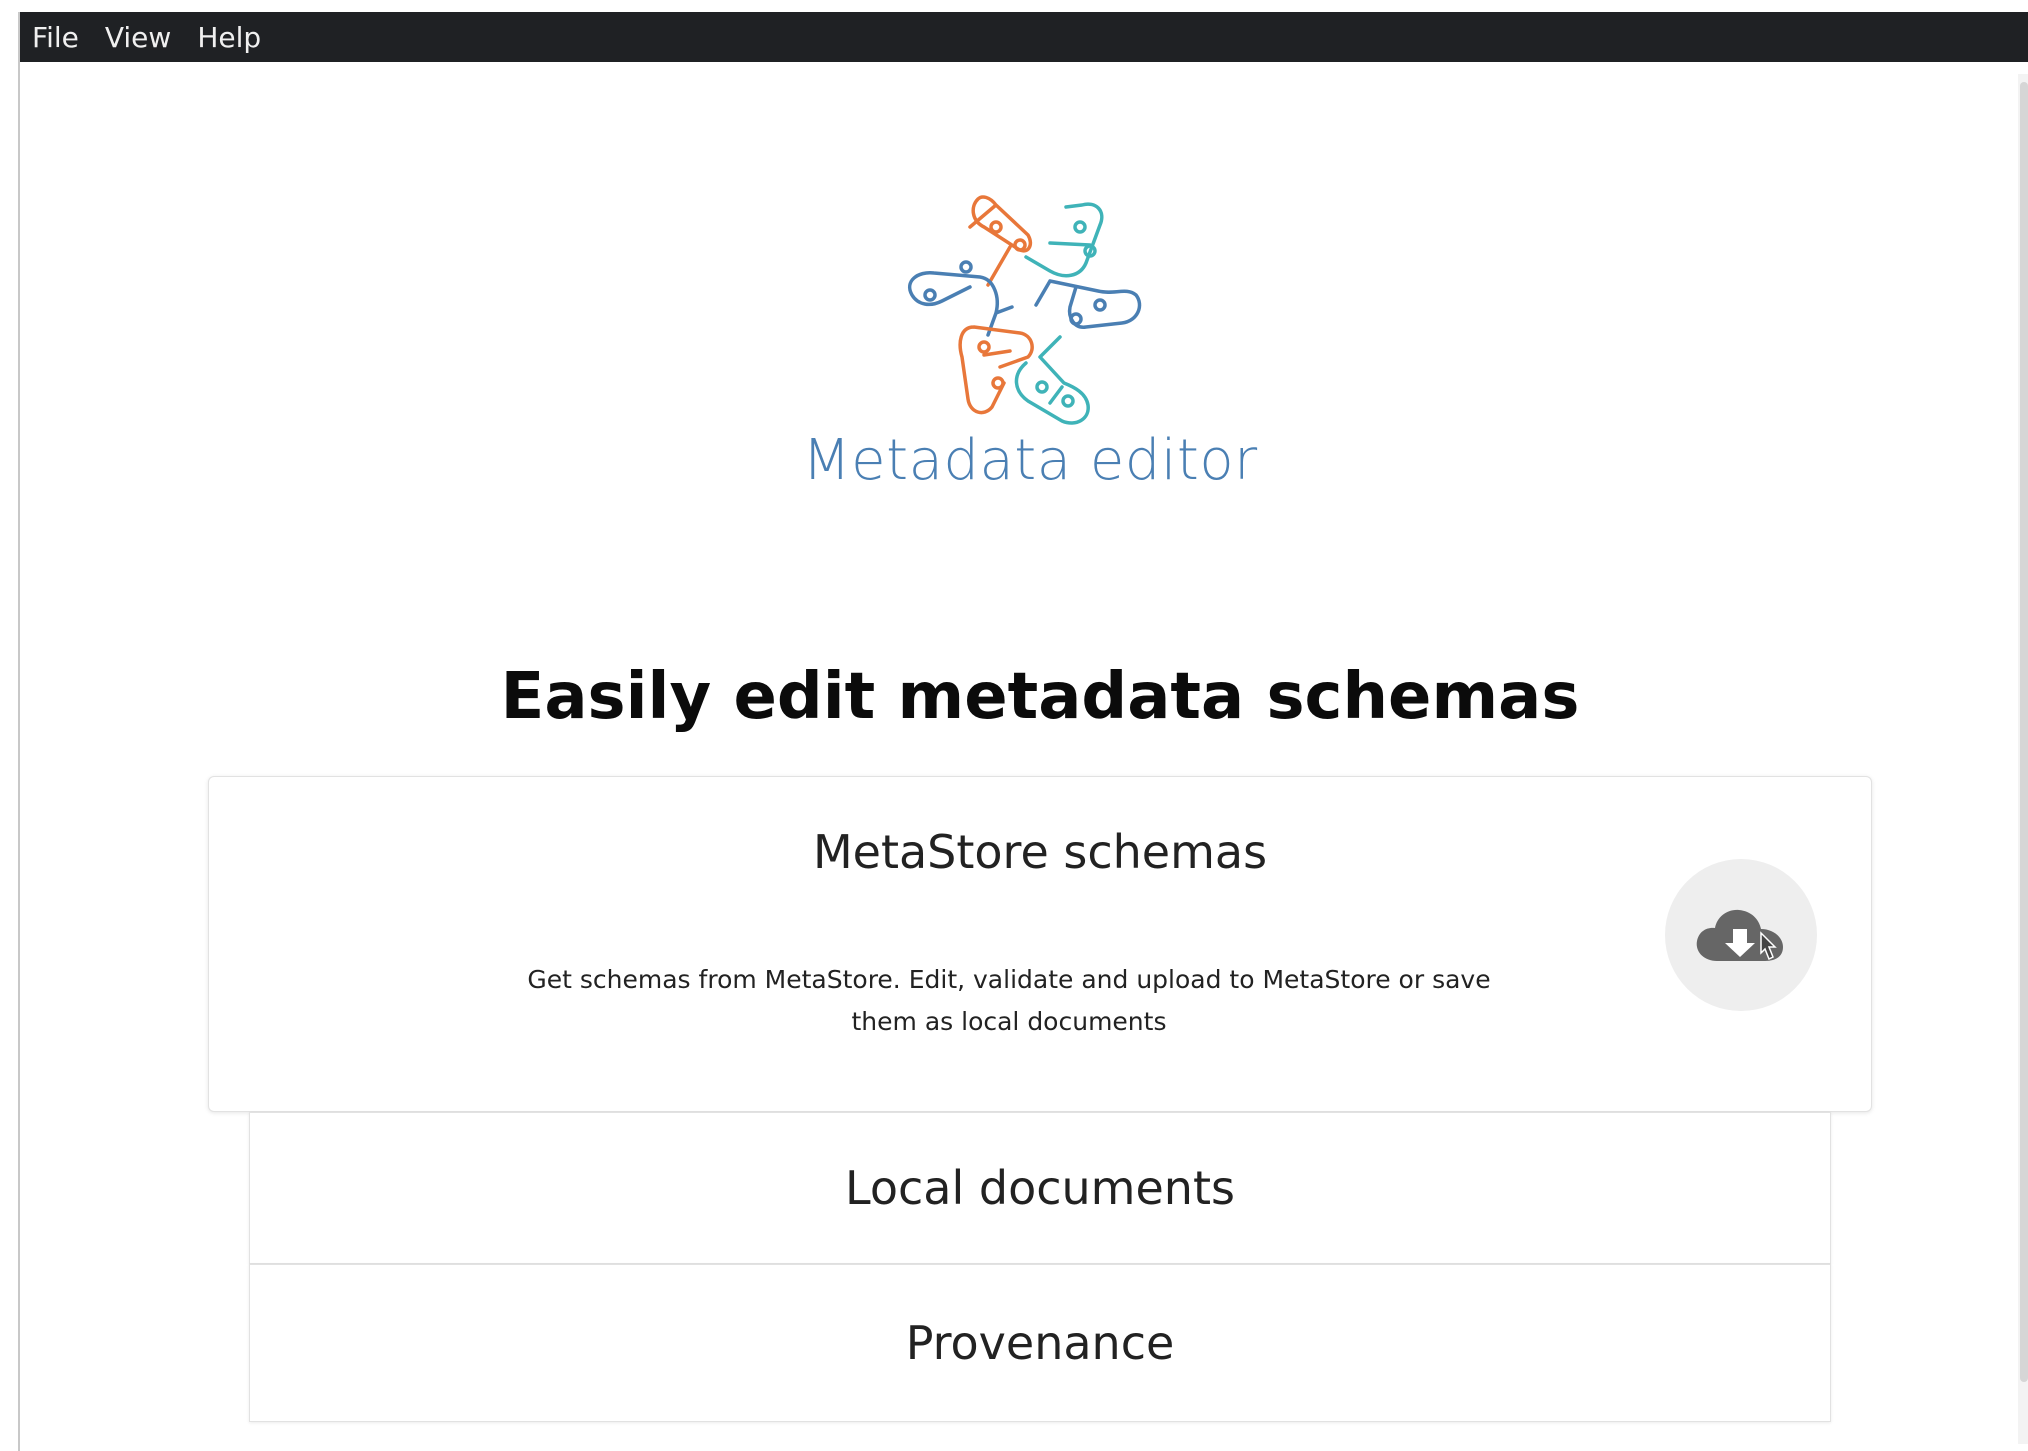 The image size is (2028, 1451). I want to click on scrollbar-thumb, so click(2024, 732).